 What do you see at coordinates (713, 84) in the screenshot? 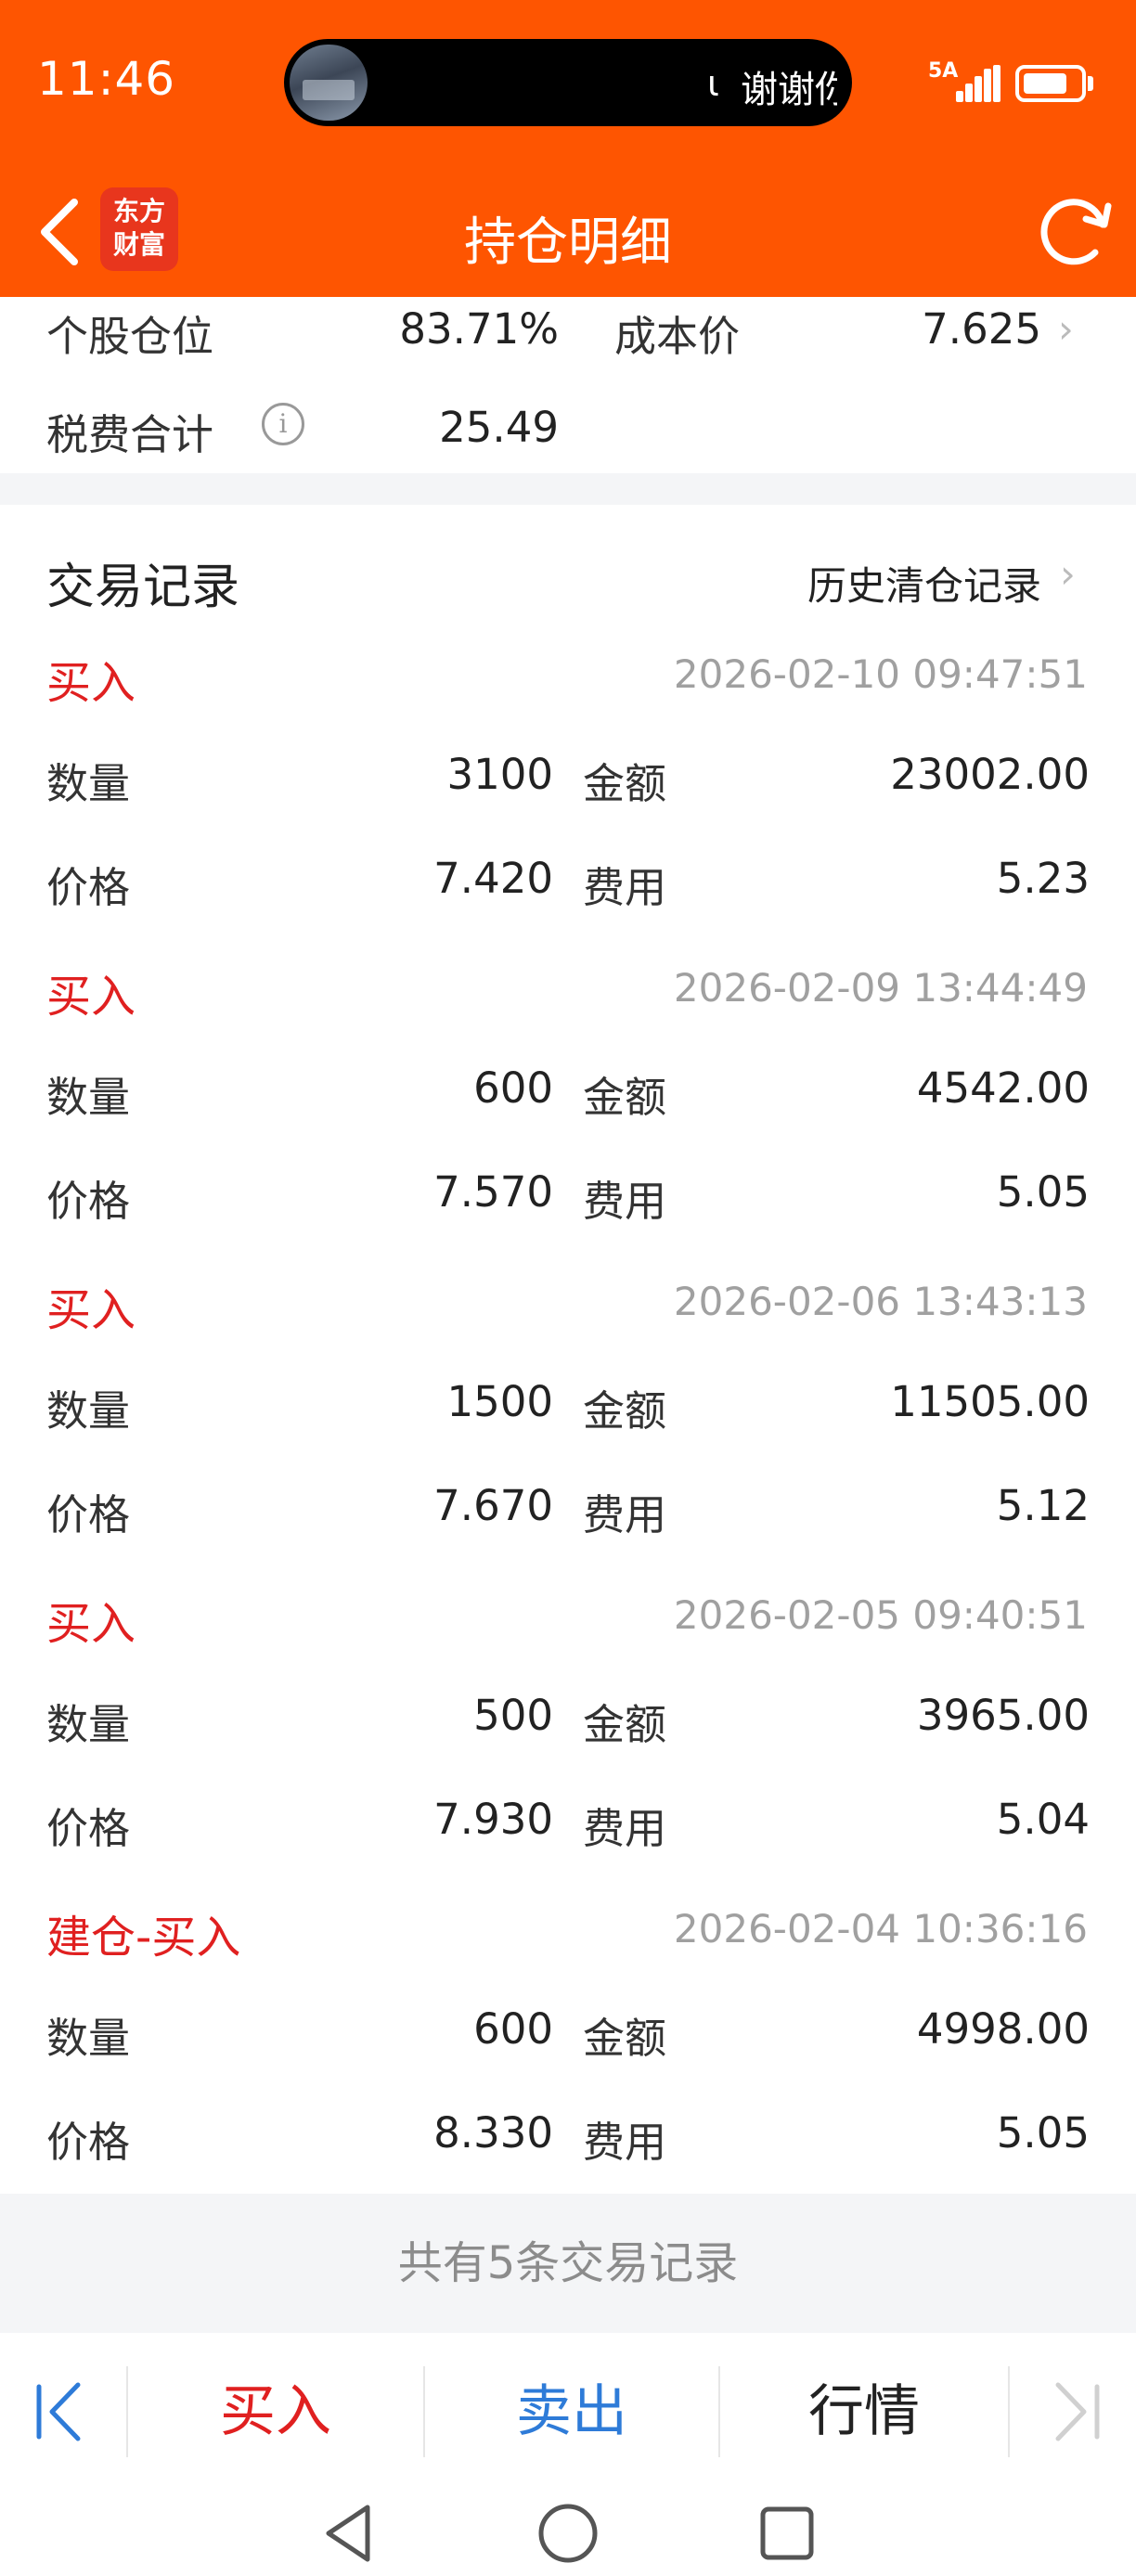
I see `audio-wave-icon: ɩ` at bounding box center [713, 84].